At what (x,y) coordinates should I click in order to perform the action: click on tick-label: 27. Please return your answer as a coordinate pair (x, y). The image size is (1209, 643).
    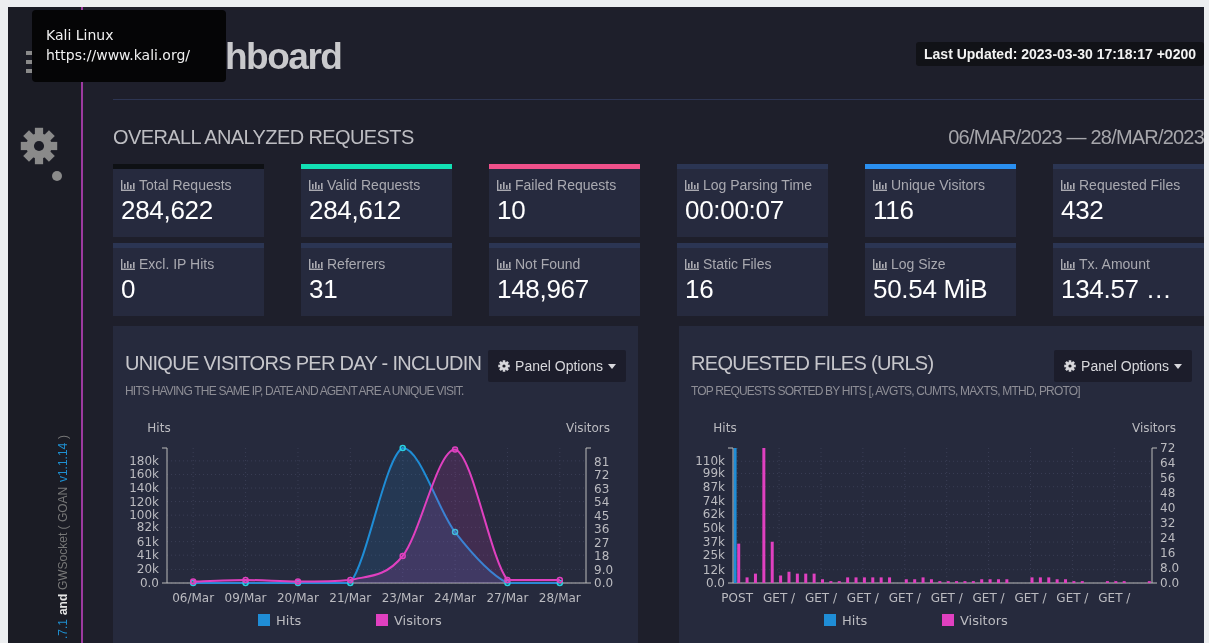
    Looking at the image, I should click on (602, 542).